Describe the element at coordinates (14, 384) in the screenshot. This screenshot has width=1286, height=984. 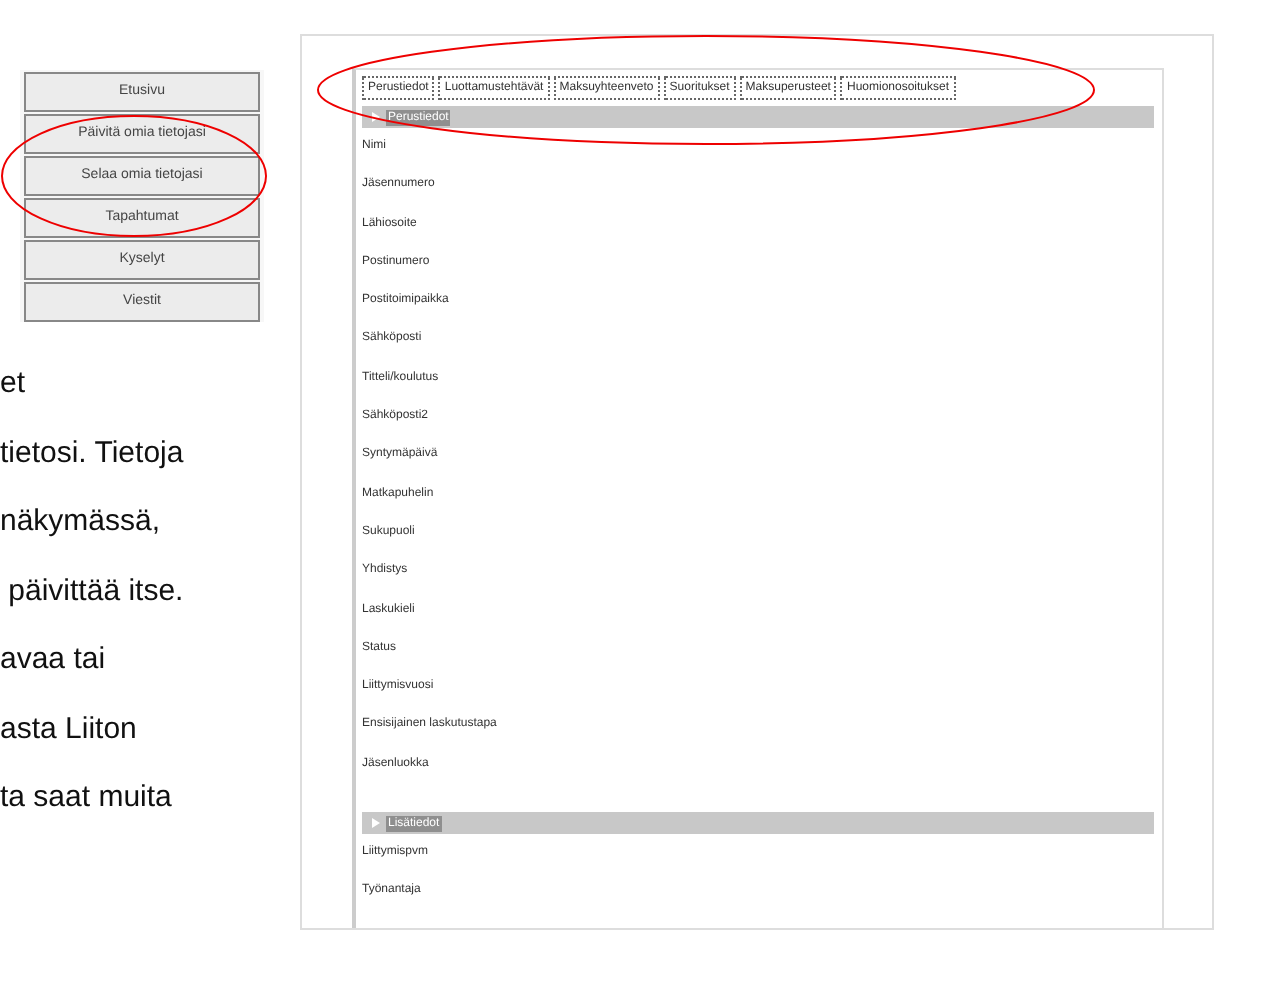
I see `text-line: et` at that location.